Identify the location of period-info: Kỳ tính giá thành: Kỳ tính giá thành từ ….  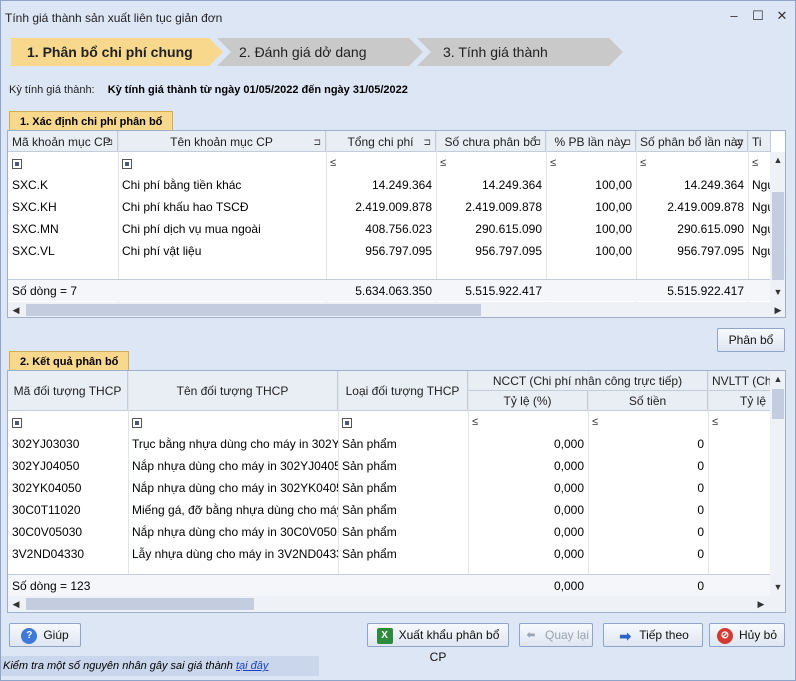
(208, 90).